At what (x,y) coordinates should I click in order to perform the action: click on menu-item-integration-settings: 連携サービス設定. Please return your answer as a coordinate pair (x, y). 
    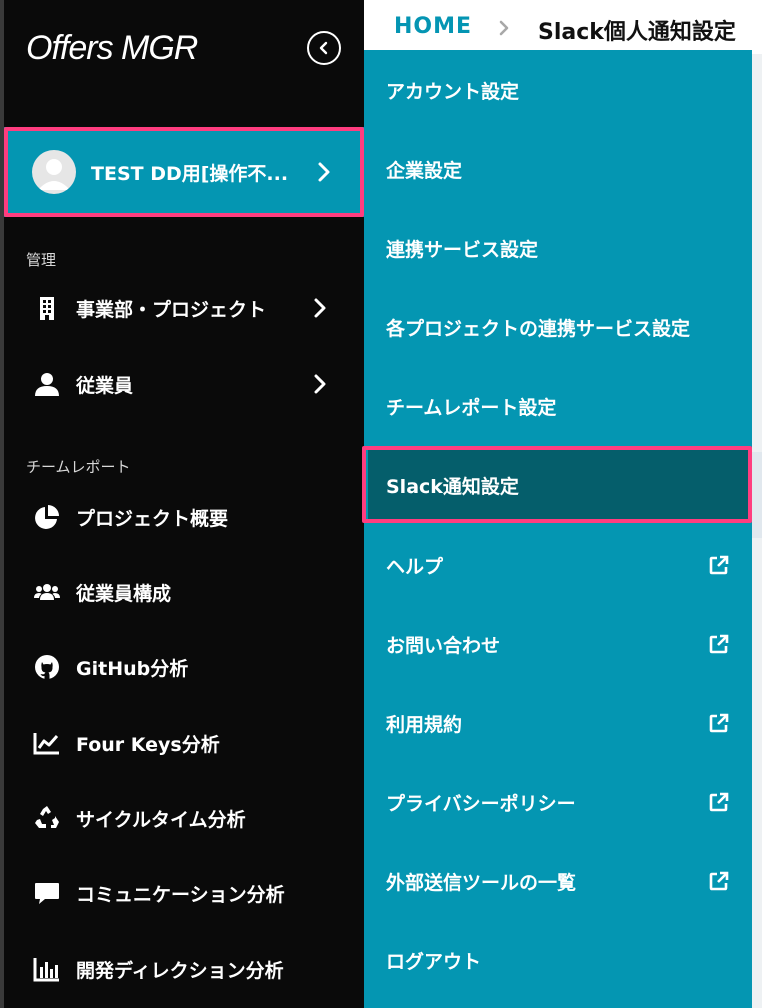
    Looking at the image, I should click on (558, 248).